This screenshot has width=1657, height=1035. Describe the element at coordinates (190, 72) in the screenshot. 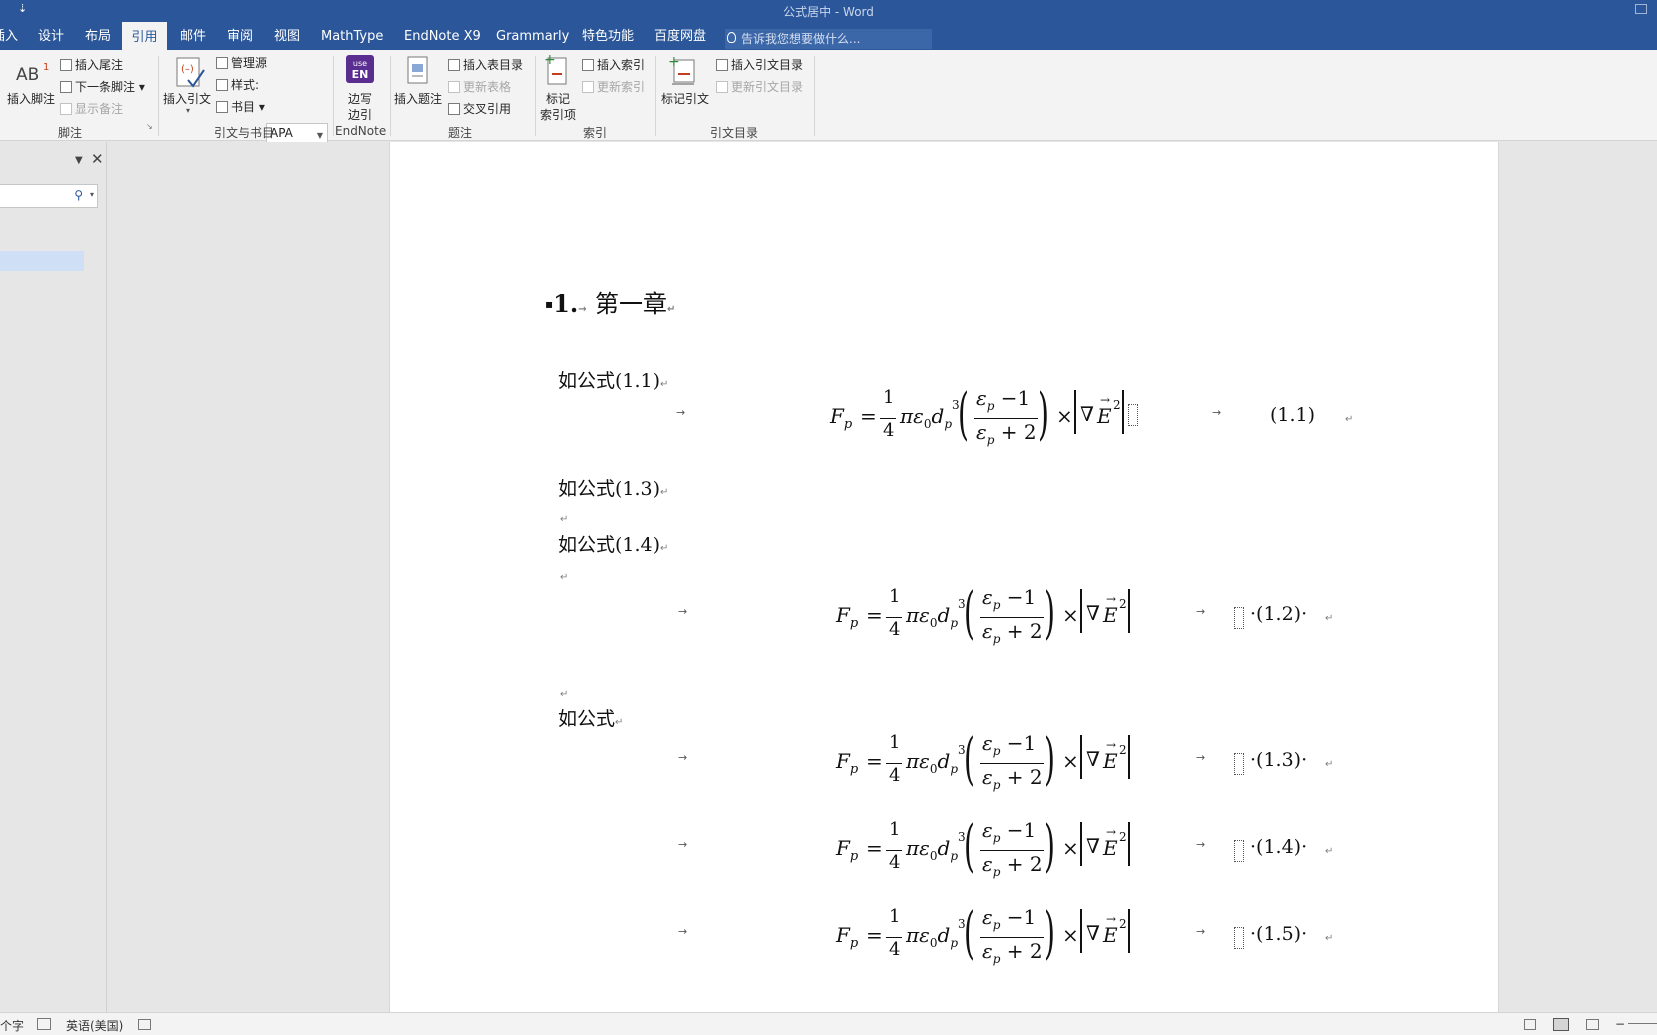

I see `insert-citation-icon: (–)` at that location.